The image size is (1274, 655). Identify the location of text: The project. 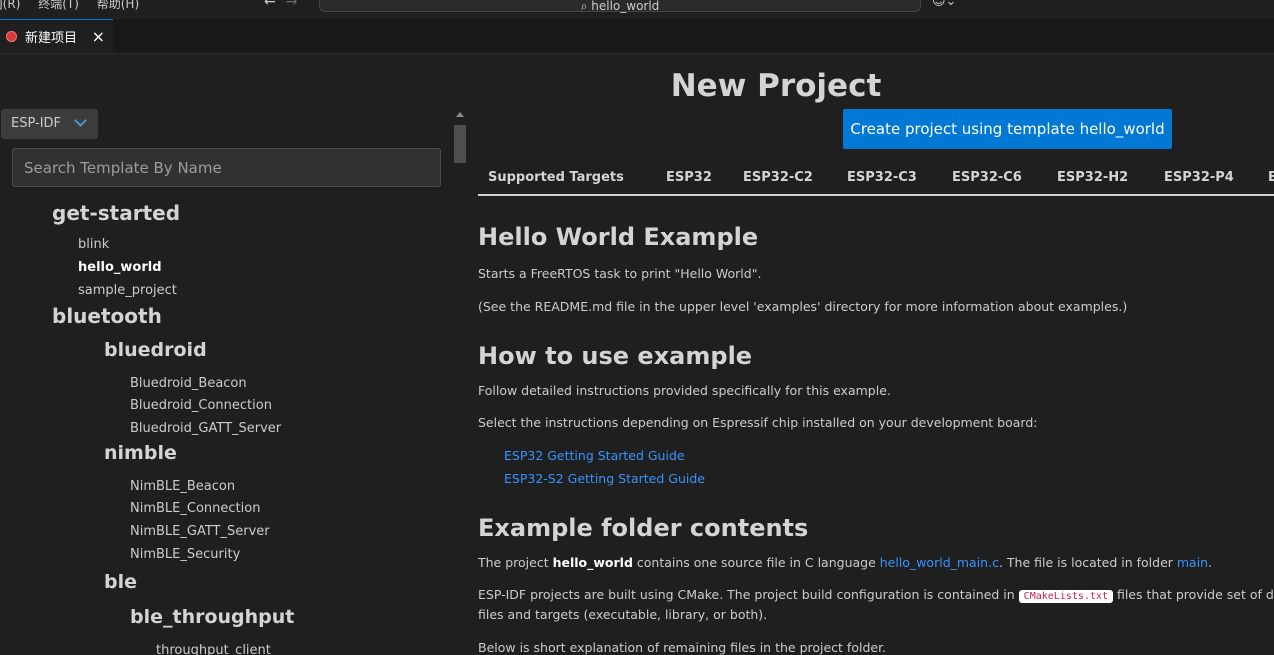
(515, 562).